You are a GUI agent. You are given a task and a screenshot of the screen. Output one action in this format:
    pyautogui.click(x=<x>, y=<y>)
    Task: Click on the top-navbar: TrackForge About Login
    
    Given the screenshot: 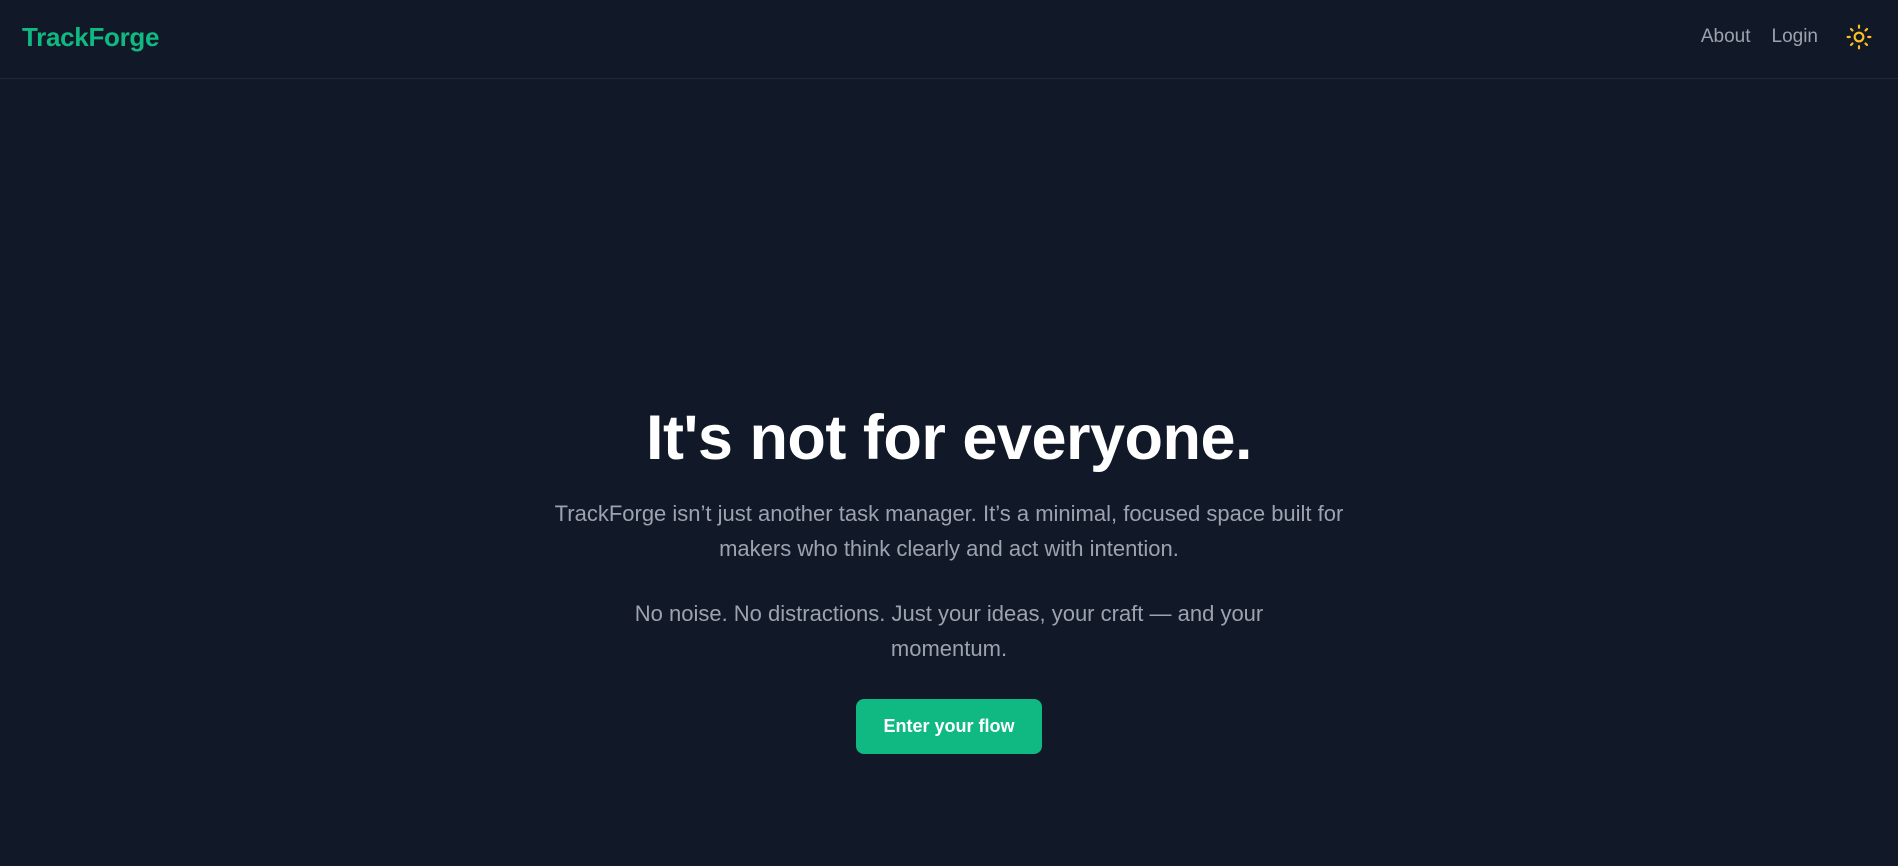 What is the action you would take?
    pyautogui.click(x=949, y=39)
    